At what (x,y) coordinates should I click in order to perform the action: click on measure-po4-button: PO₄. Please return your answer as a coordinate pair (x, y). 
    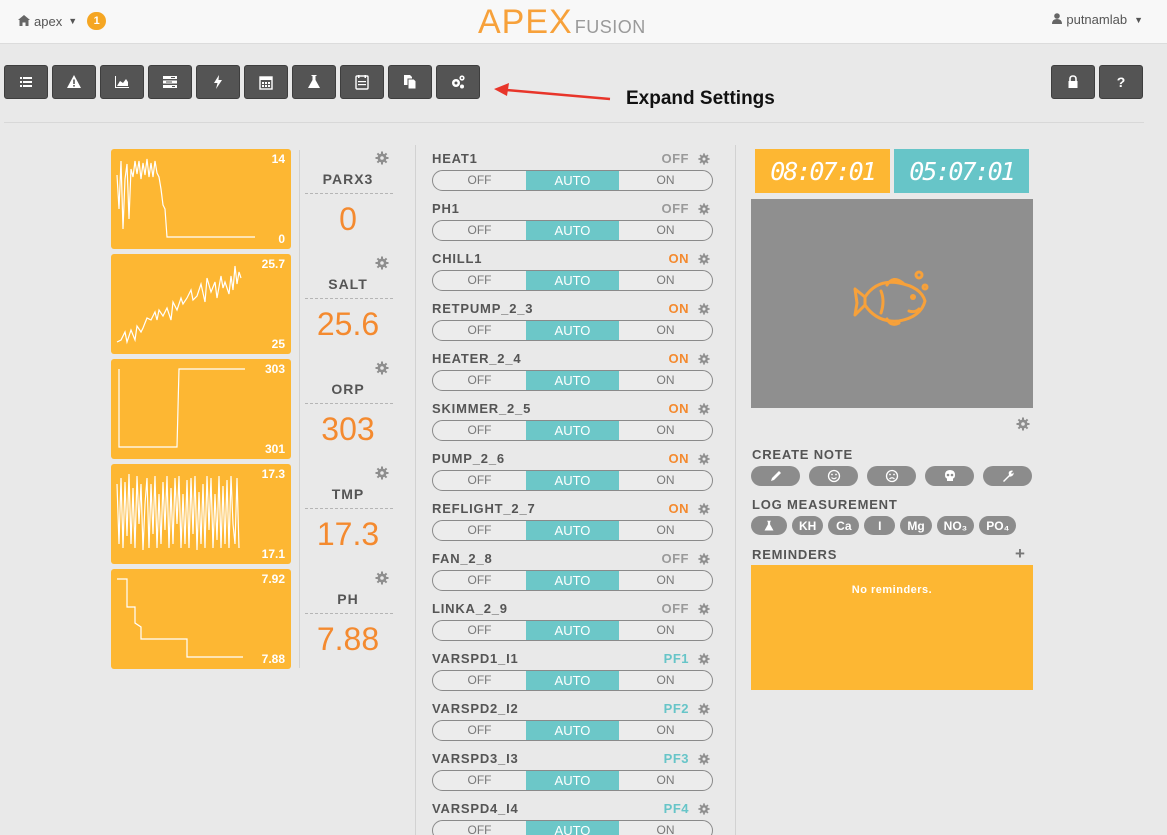
    Looking at the image, I should click on (998, 525).